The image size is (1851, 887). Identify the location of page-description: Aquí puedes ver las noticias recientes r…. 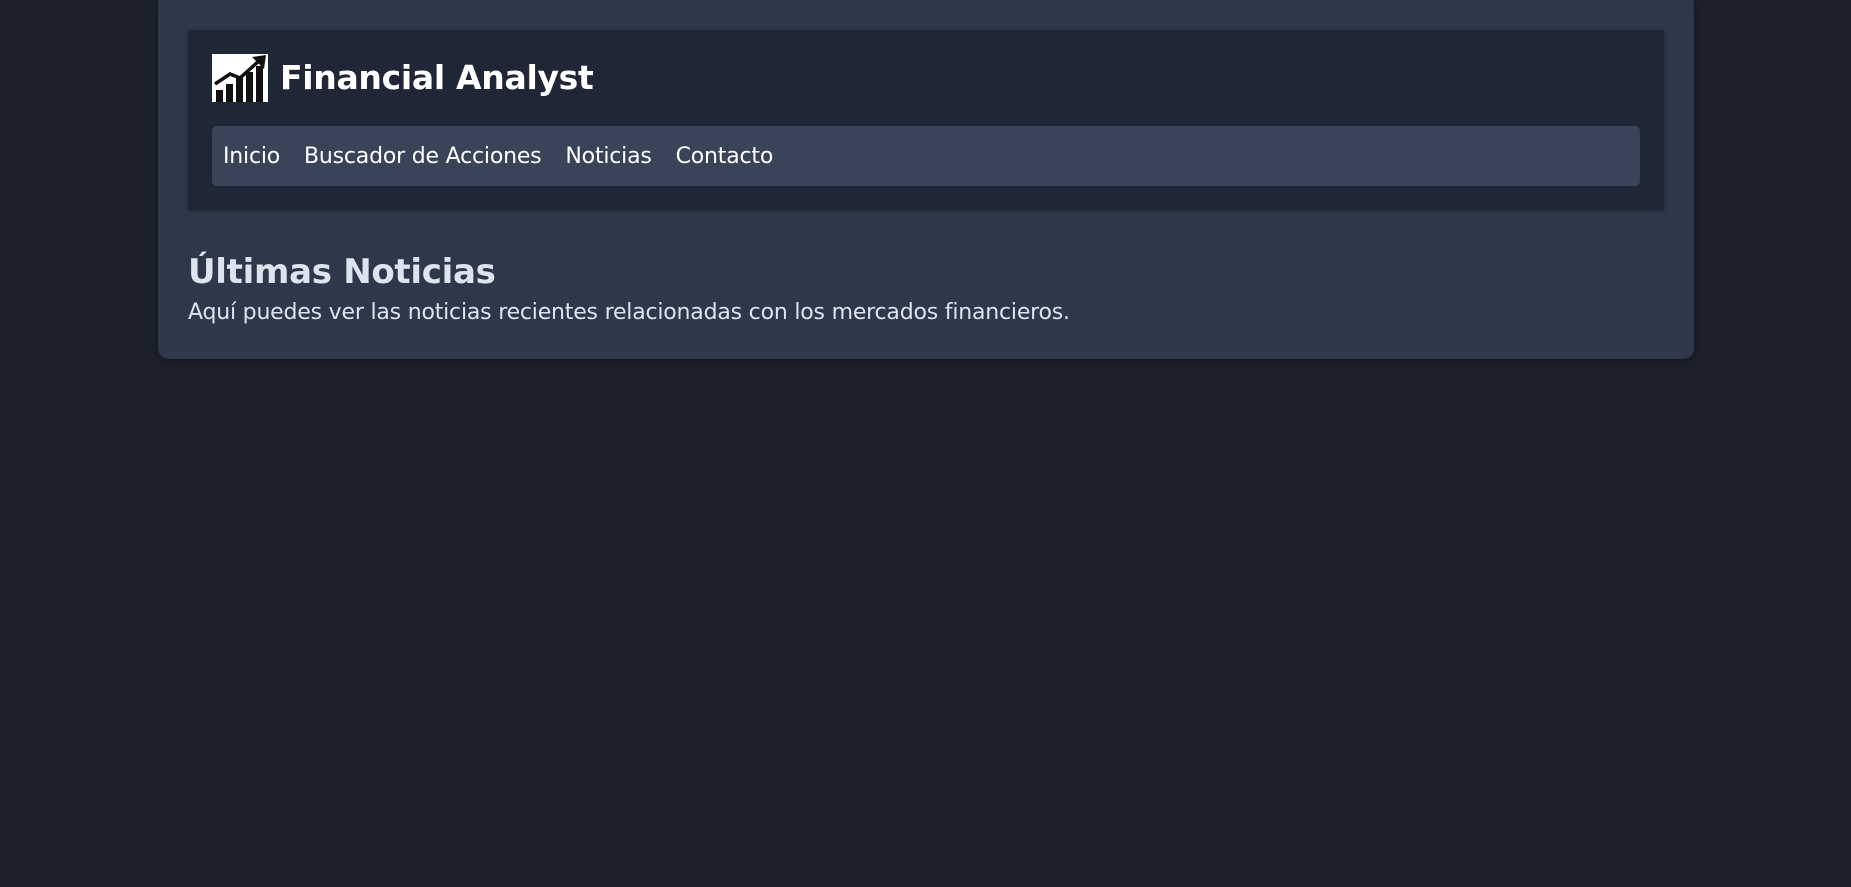
(629, 312).